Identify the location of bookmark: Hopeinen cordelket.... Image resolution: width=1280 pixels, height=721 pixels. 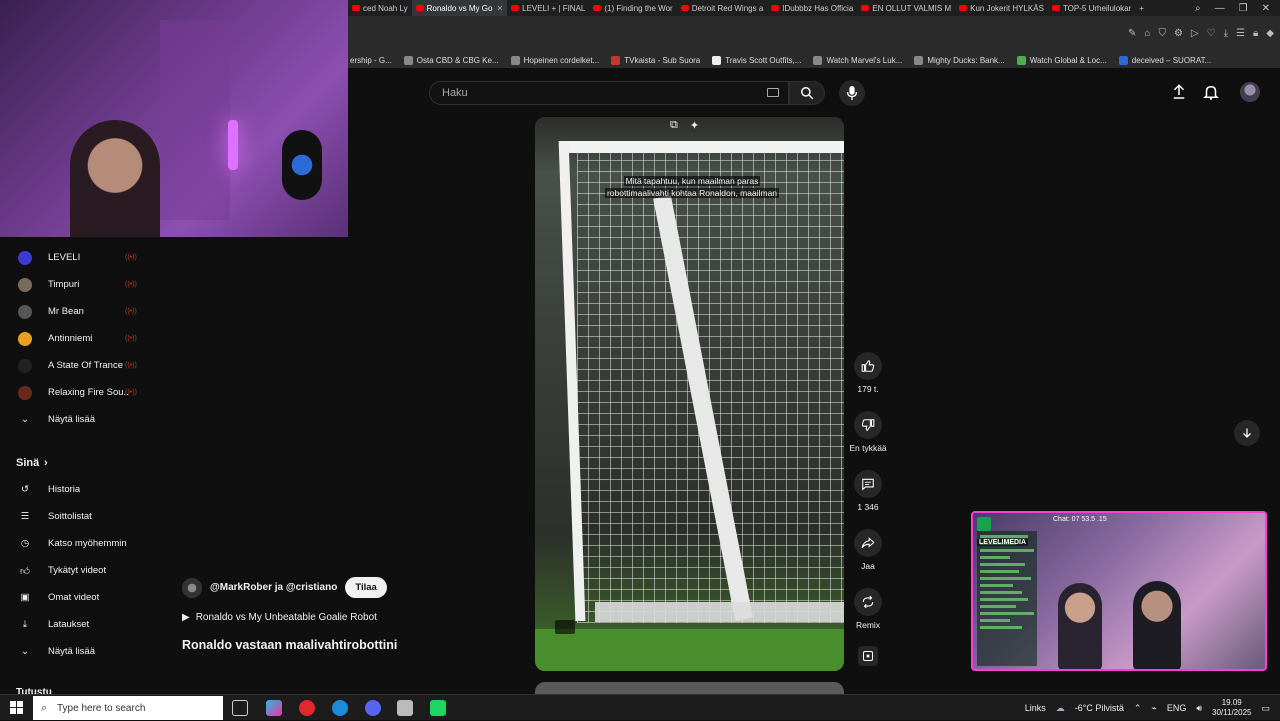
(554, 60).